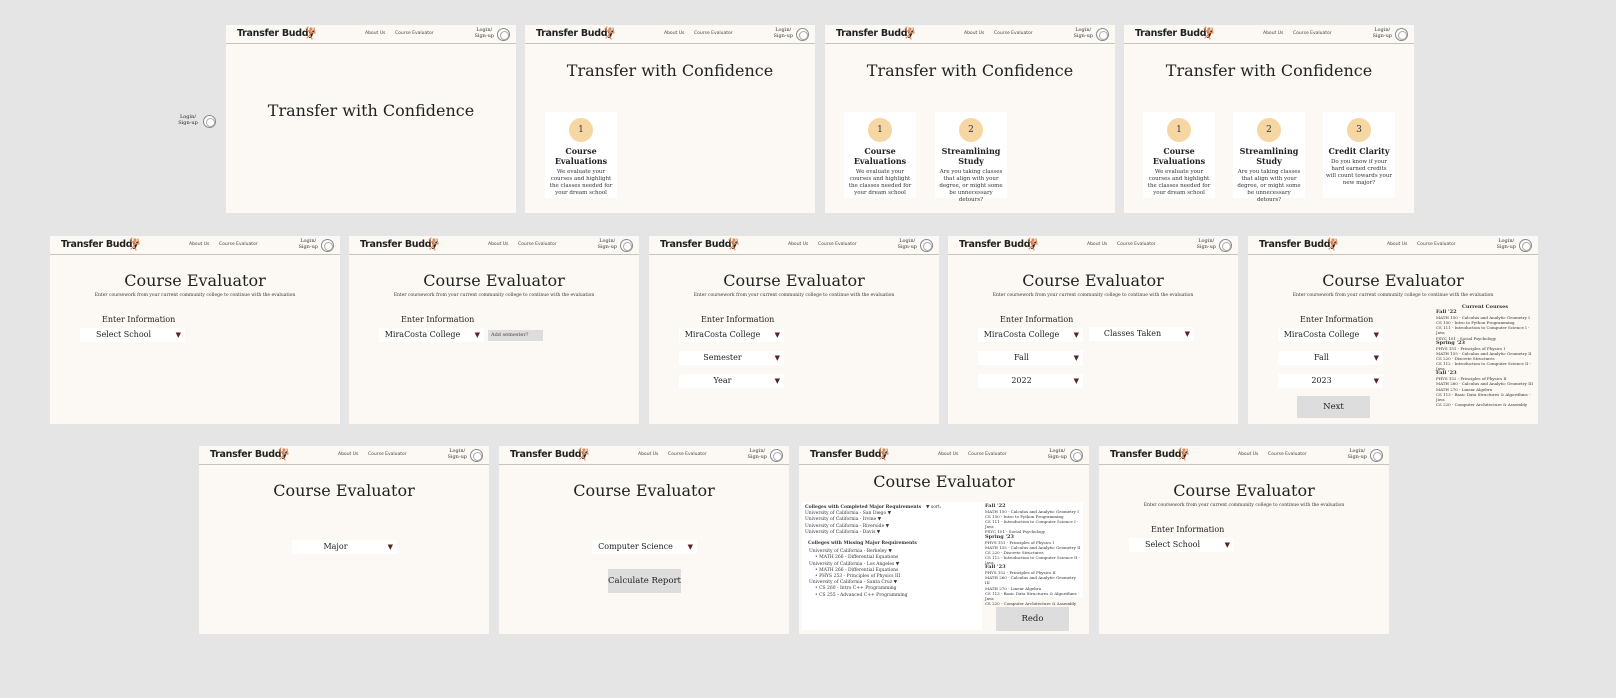 This screenshot has height=698, width=1616. Describe the element at coordinates (1032, 619) in the screenshot. I see `redo-button: Redo` at that location.